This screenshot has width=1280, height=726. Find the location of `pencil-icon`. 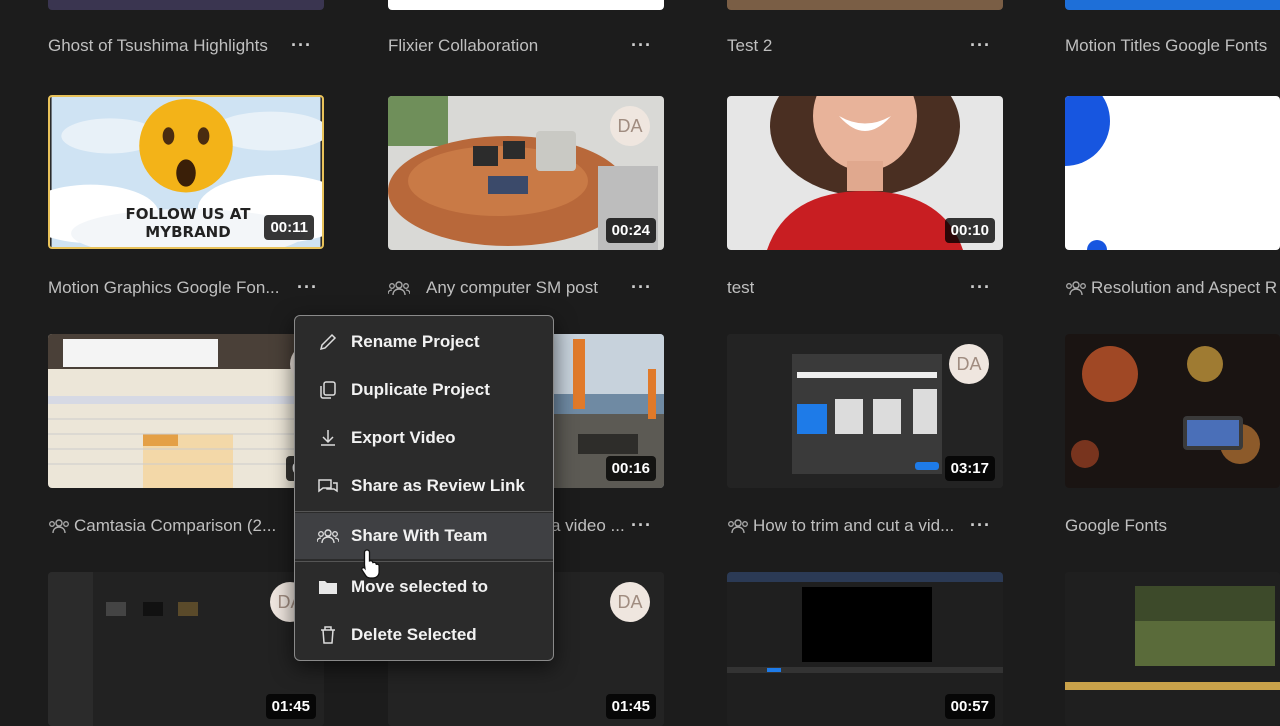

pencil-icon is located at coordinates (328, 342).